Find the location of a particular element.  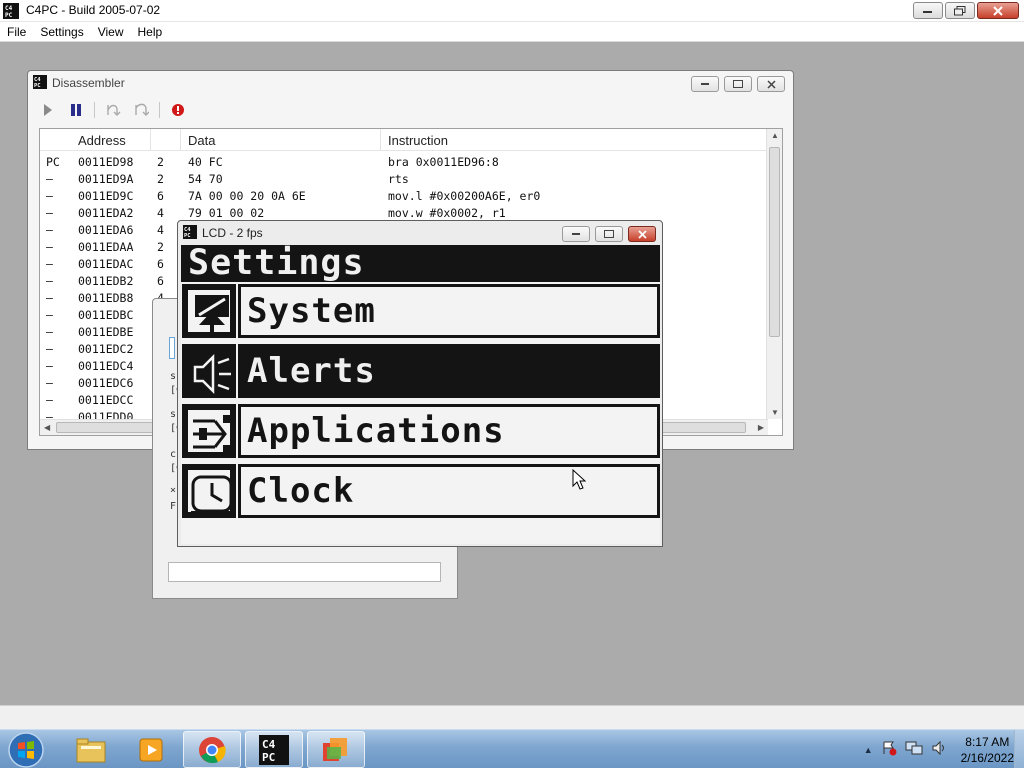

table-row: – 0011ED9A 2 54 70 rts is located at coordinates (404, 179).